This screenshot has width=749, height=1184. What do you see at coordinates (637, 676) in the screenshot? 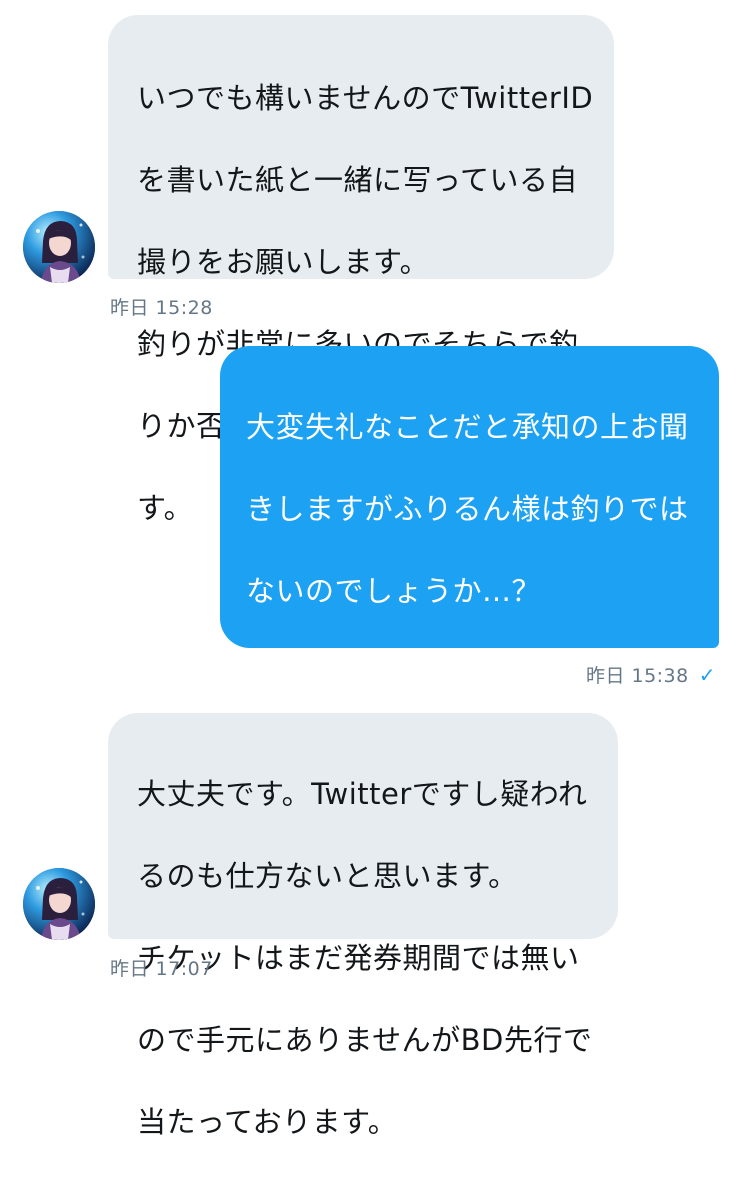
I see `timestamp-text: 昨日 15:38` at bounding box center [637, 676].